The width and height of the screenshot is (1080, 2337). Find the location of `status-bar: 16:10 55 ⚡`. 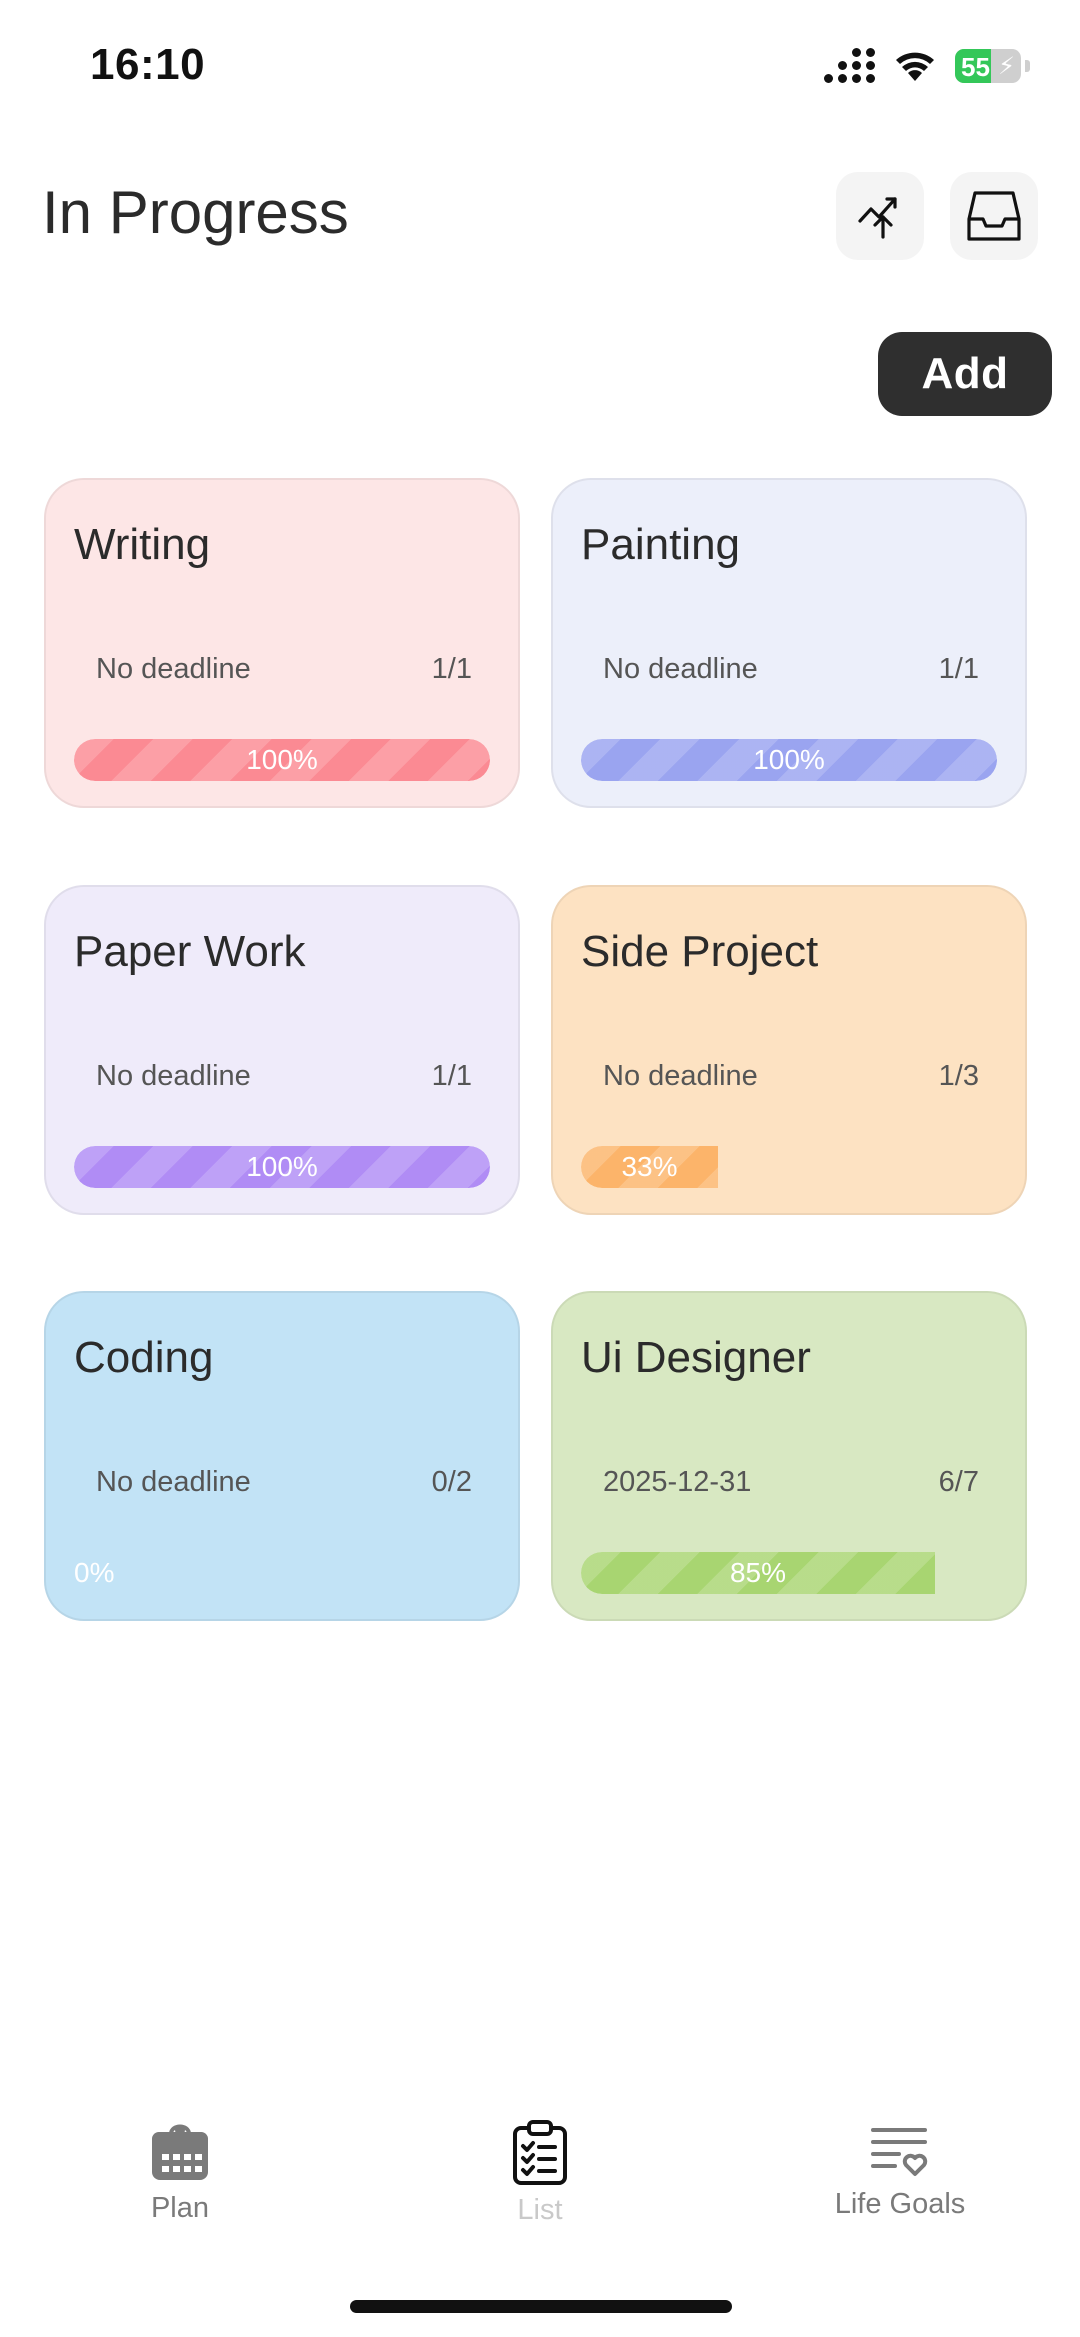

status-bar: 16:10 55 ⚡ is located at coordinates (540, 70).